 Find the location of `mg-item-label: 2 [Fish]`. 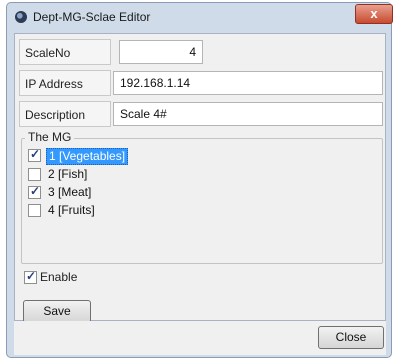

mg-item-label: 2 [Fish] is located at coordinates (67, 174).